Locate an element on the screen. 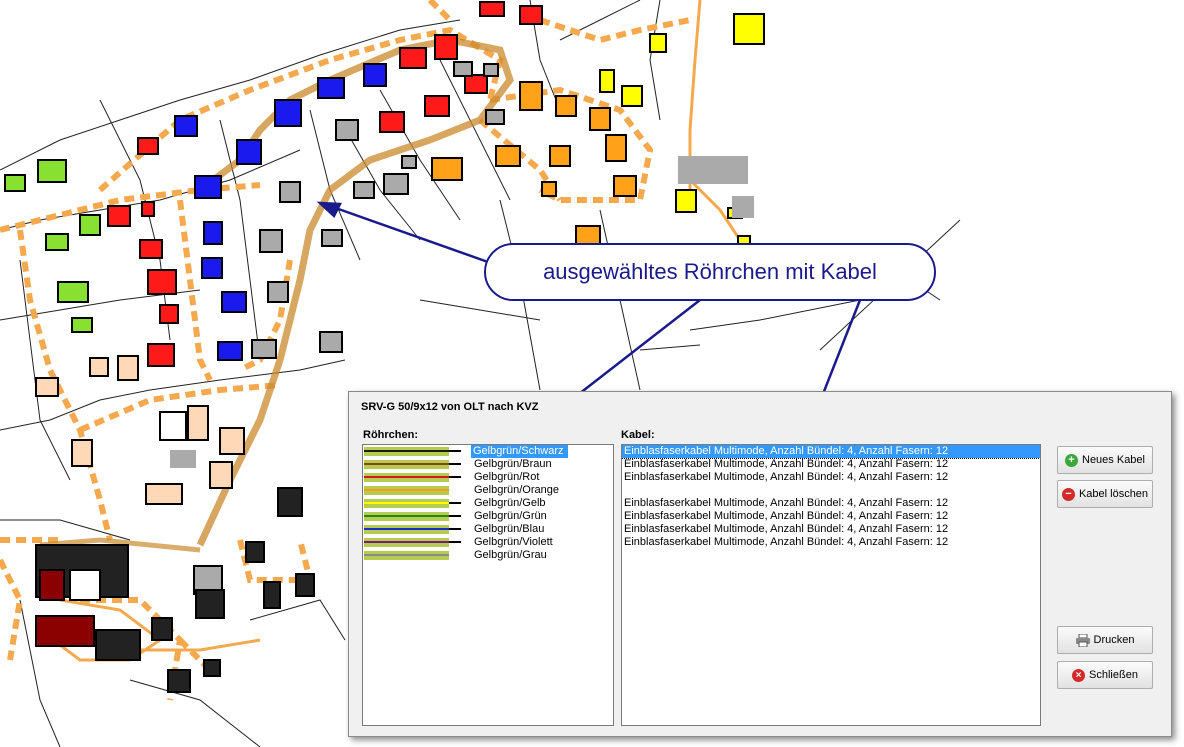 This screenshot has height=747, width=1184. tube-label: Gelbgrün/Grau is located at coordinates (510, 555).